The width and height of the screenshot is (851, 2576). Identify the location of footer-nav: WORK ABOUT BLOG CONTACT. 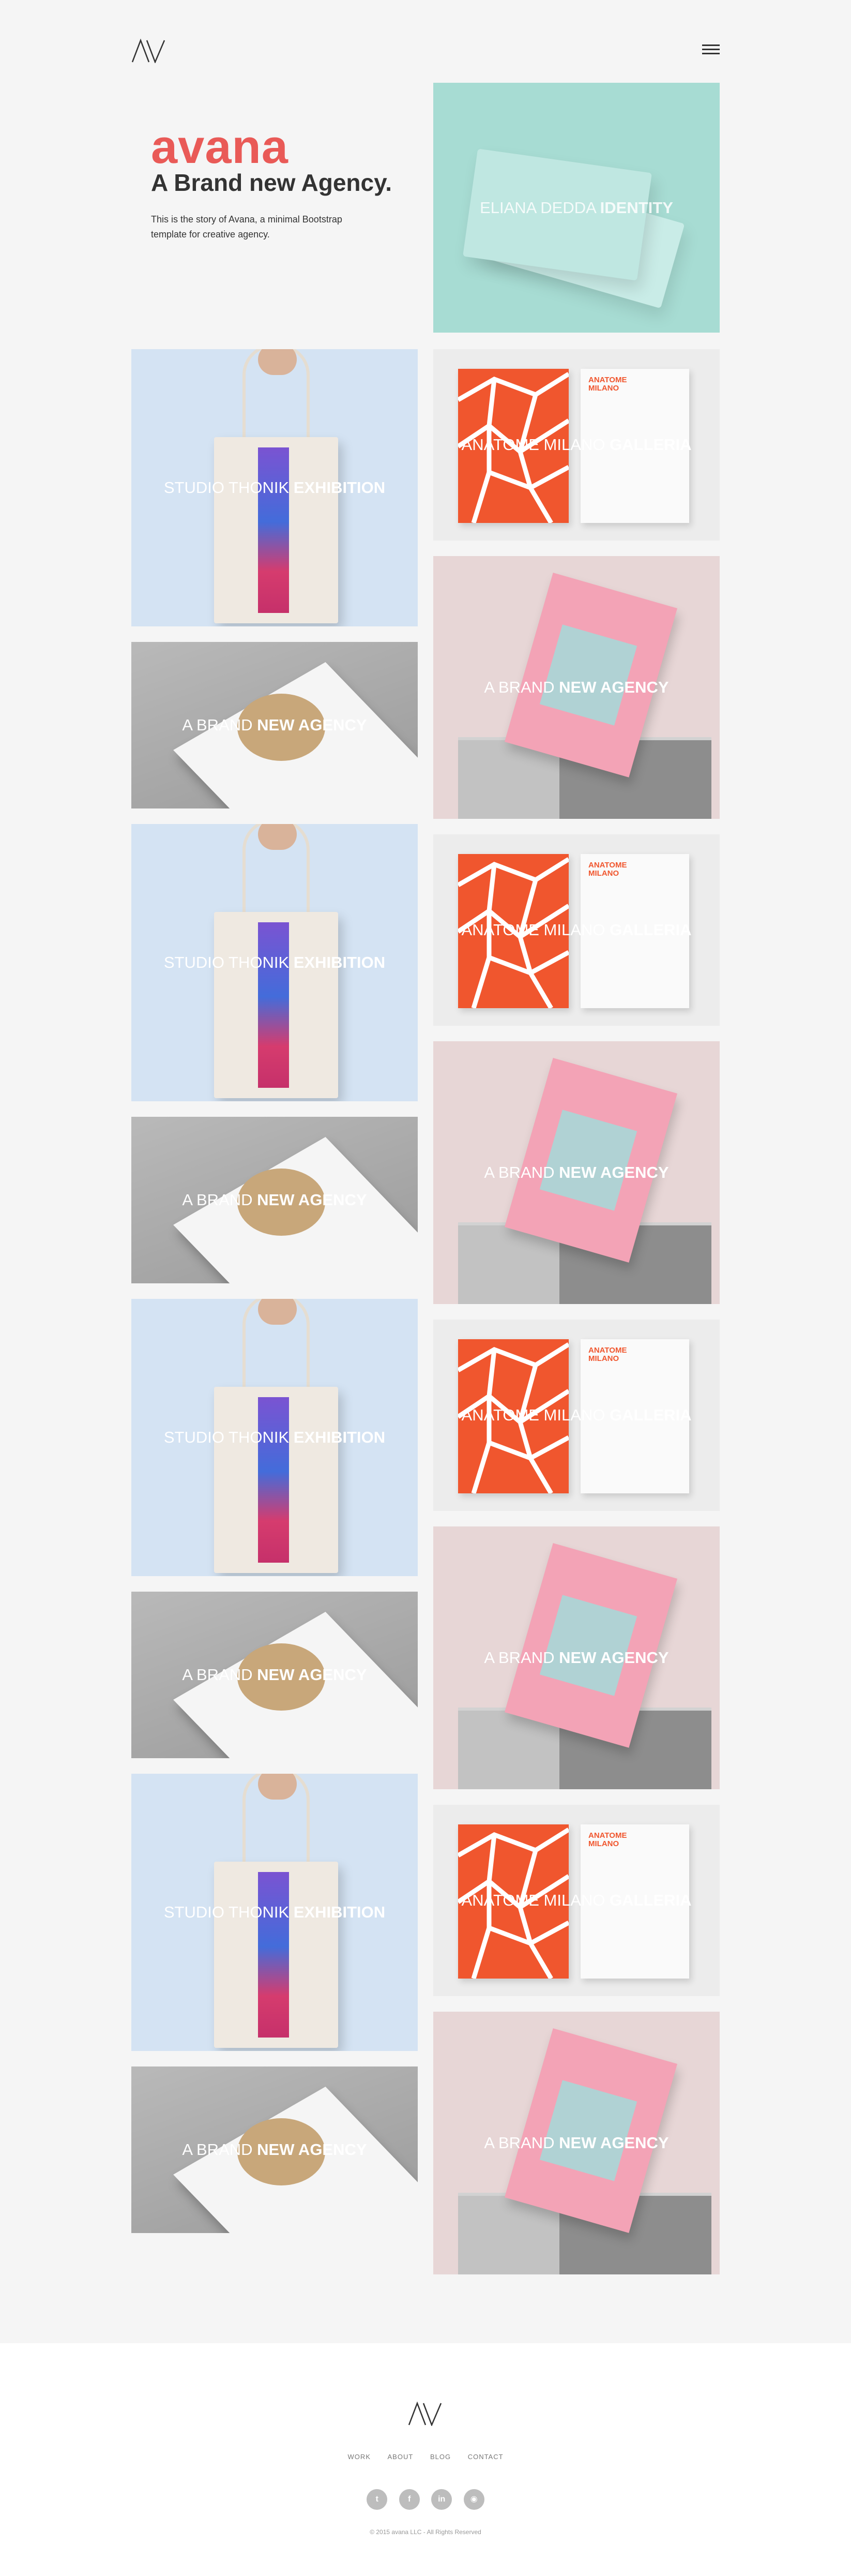
(425, 2457).